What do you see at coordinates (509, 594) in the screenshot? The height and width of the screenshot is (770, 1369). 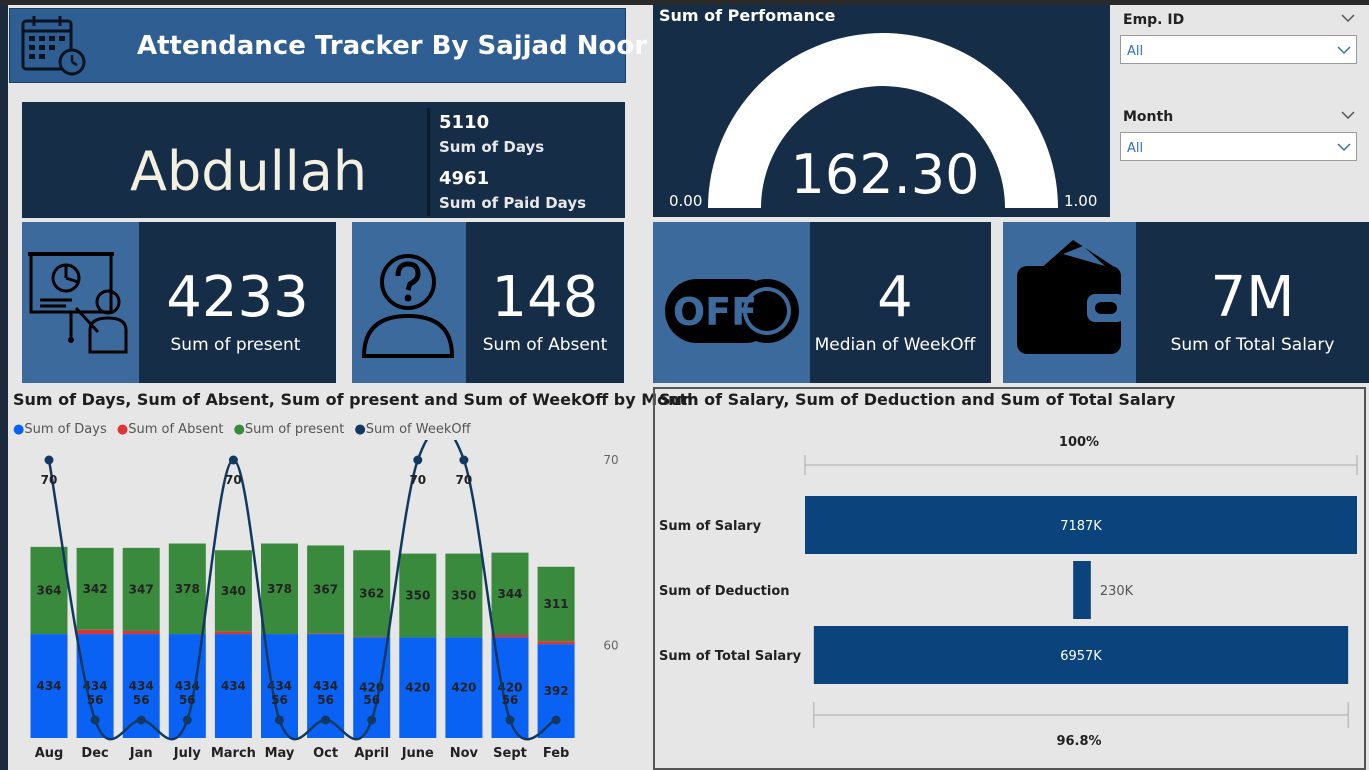 I see `present-data-label: 344` at bounding box center [509, 594].